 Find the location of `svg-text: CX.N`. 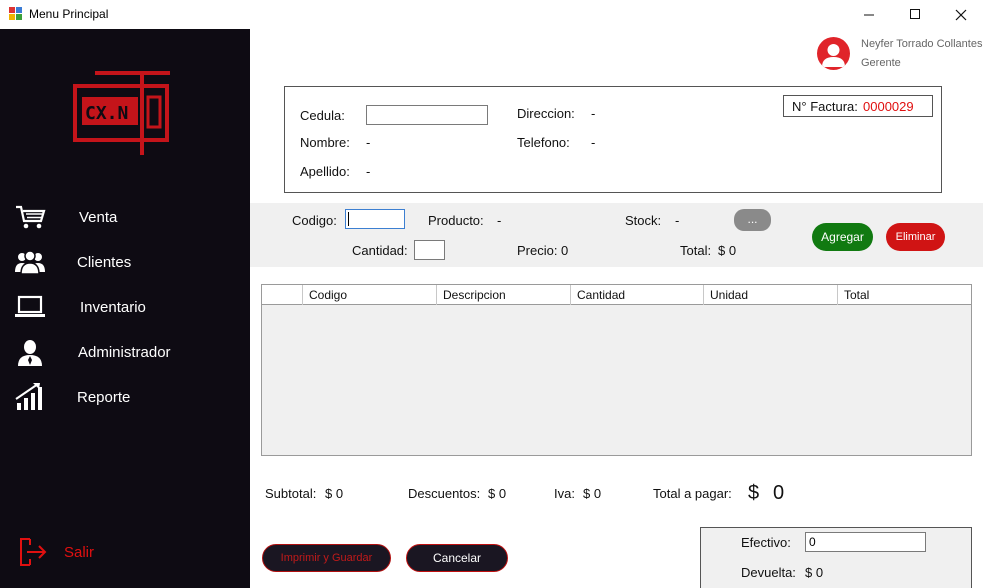

svg-text: CX.N is located at coordinates (106, 113).